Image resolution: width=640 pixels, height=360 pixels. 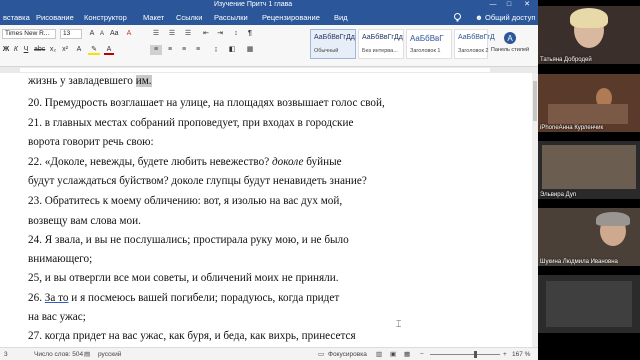 I want to click on italic-icon: К, so click(x=16, y=50).